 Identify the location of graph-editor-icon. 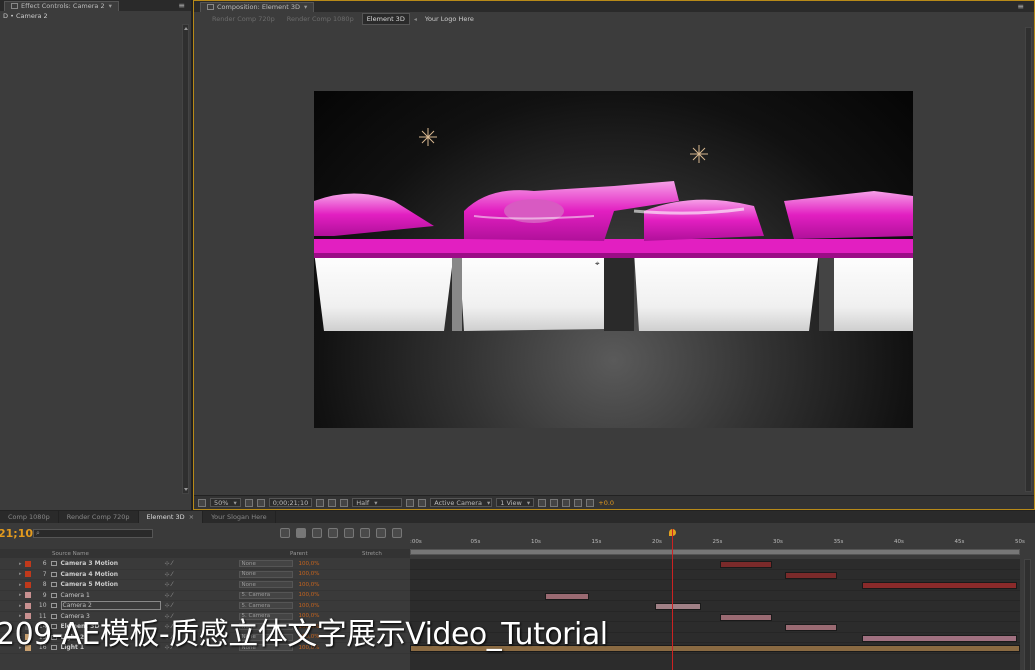
(397, 533).